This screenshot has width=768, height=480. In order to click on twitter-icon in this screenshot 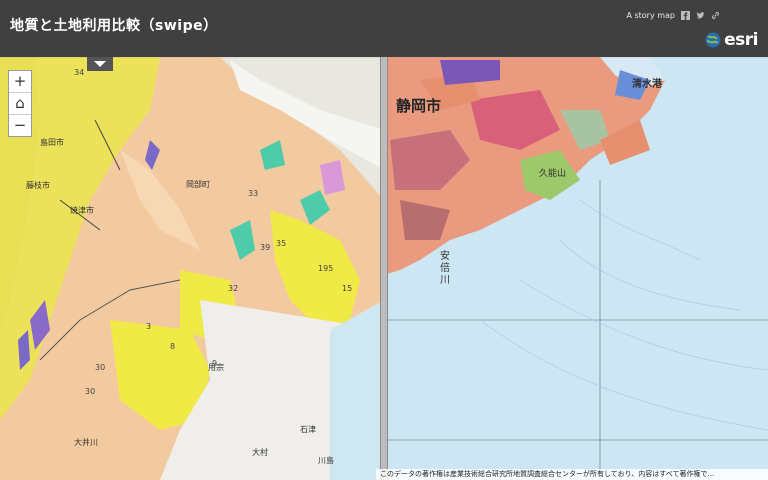, I will do `click(700, 15)`.